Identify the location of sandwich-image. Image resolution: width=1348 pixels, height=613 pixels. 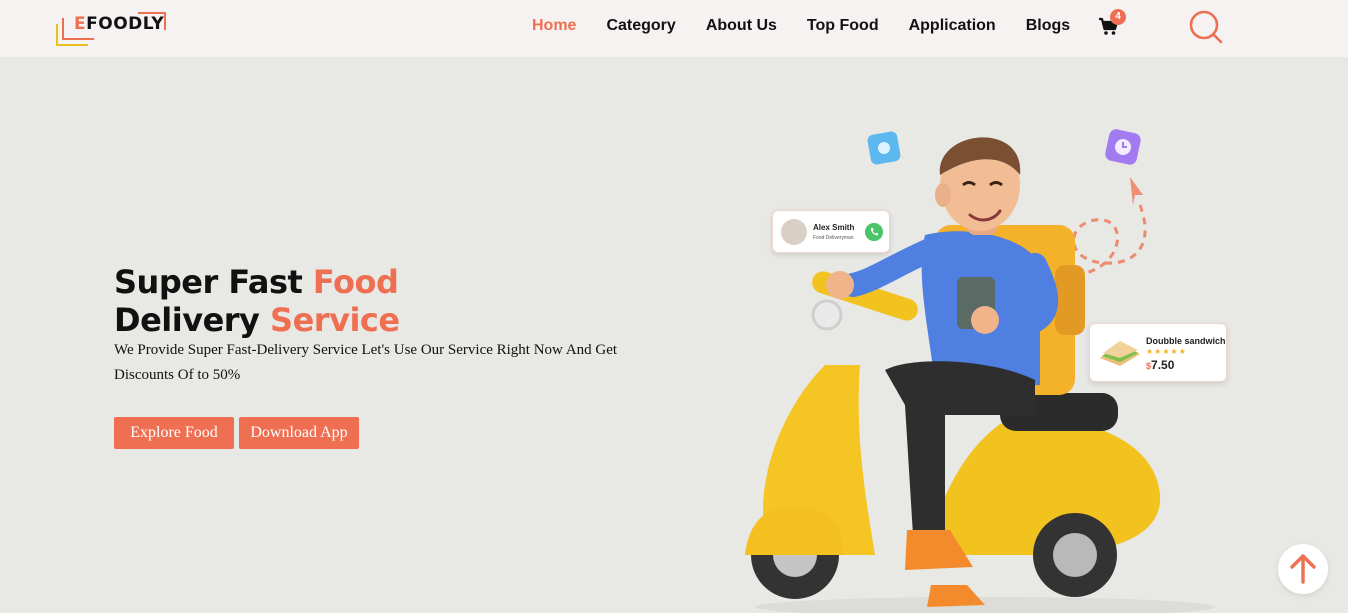
(1120, 353).